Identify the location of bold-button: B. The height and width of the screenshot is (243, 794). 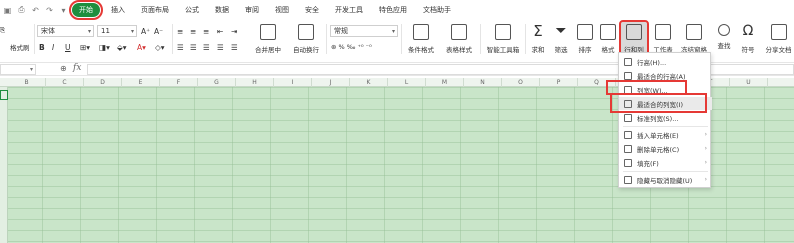
(42, 47).